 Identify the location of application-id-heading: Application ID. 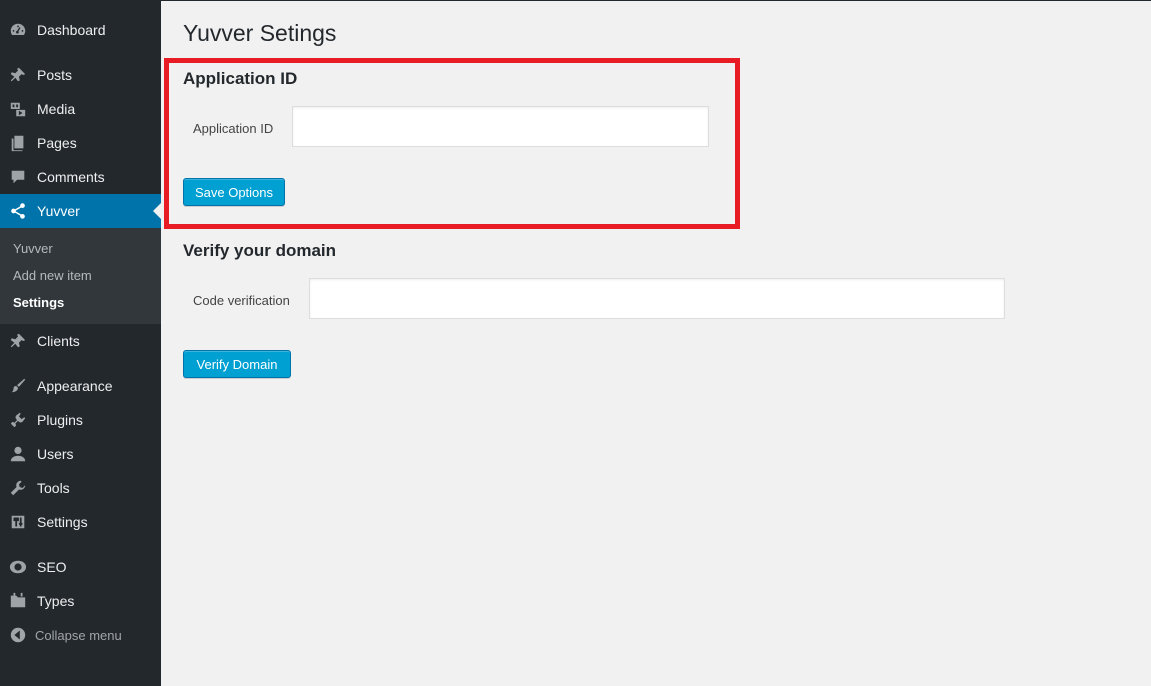
(240, 78).